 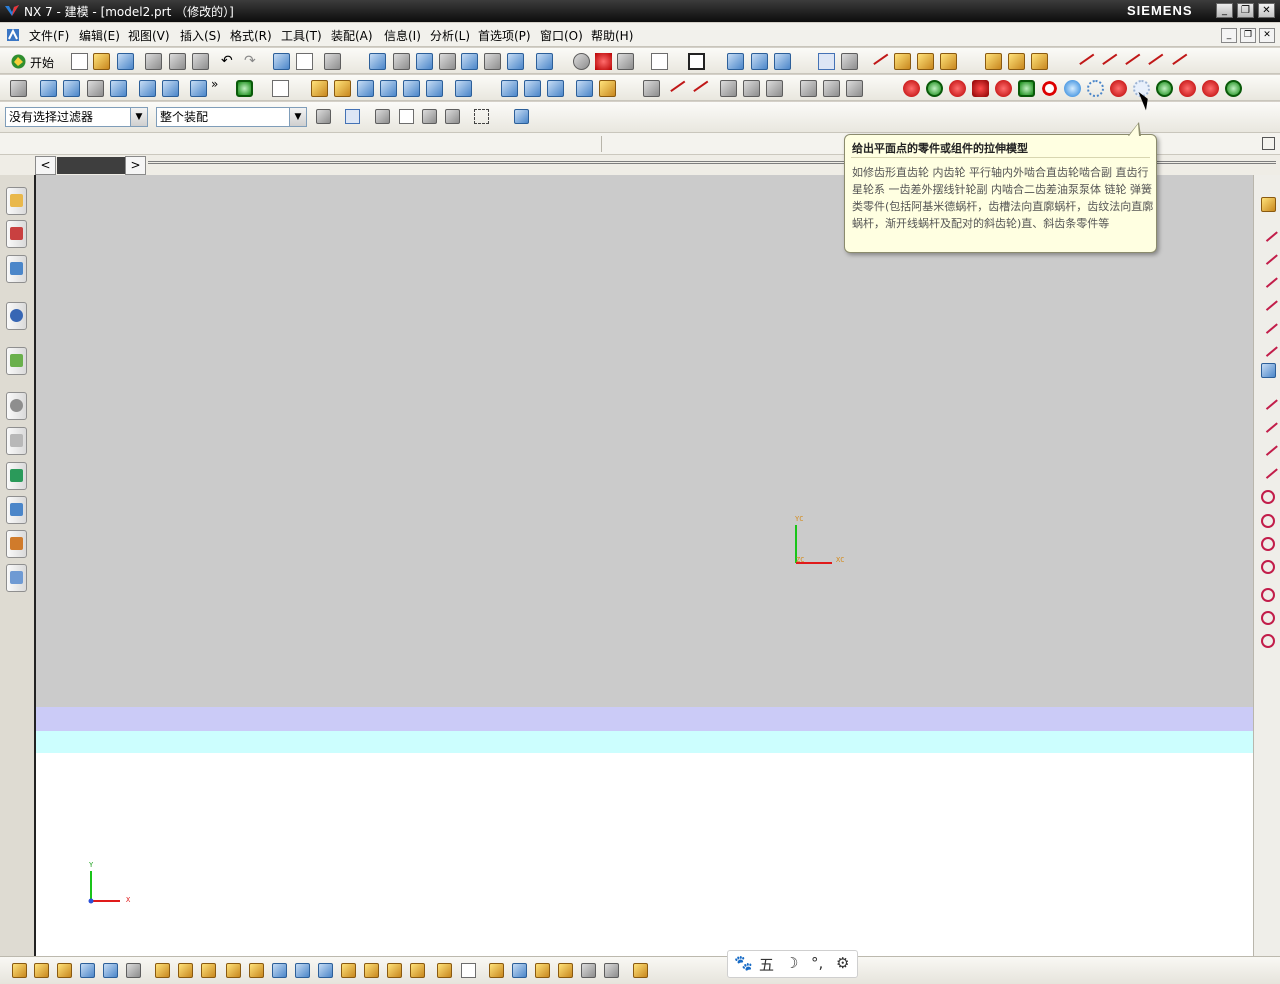 What do you see at coordinates (544, 61) in the screenshot?
I see `orient-view-icon` at bounding box center [544, 61].